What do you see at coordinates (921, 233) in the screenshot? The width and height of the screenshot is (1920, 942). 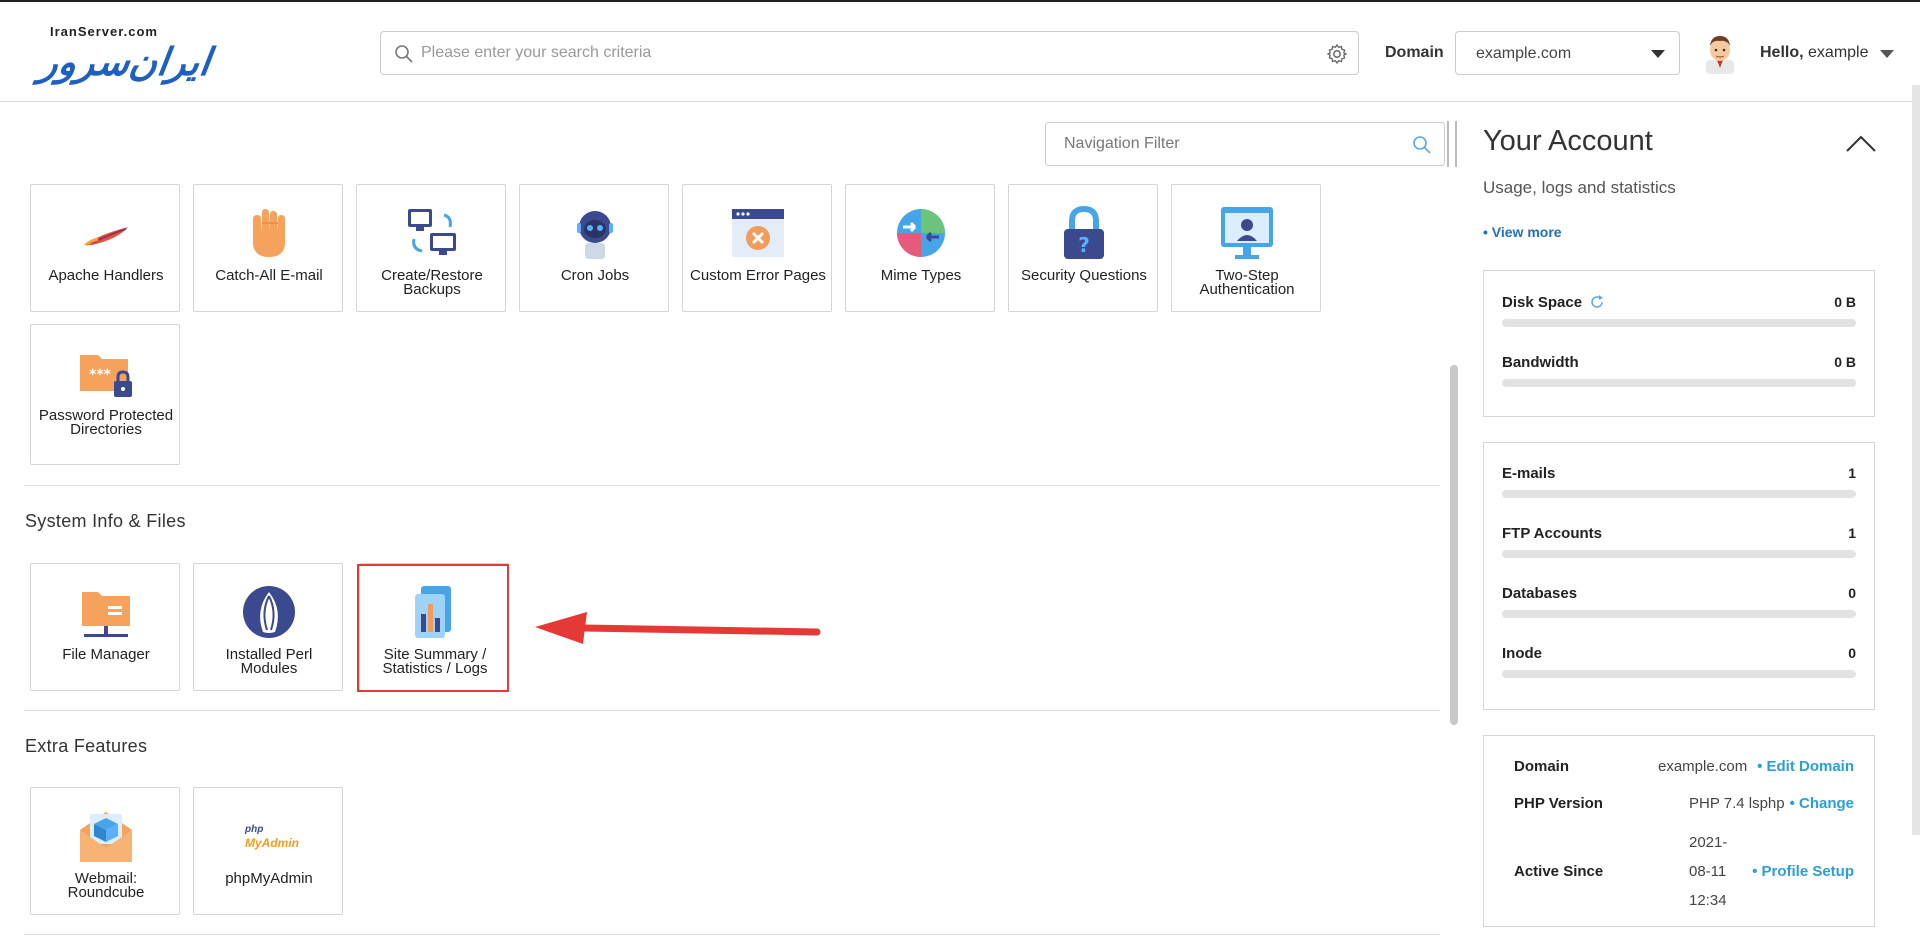 I see `mime-types-icon` at bounding box center [921, 233].